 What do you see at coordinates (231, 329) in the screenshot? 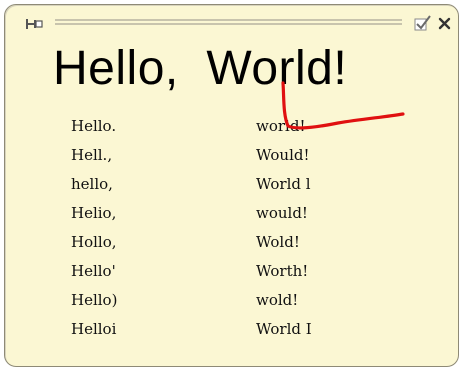
I see `list-item: Helloi World I` at bounding box center [231, 329].